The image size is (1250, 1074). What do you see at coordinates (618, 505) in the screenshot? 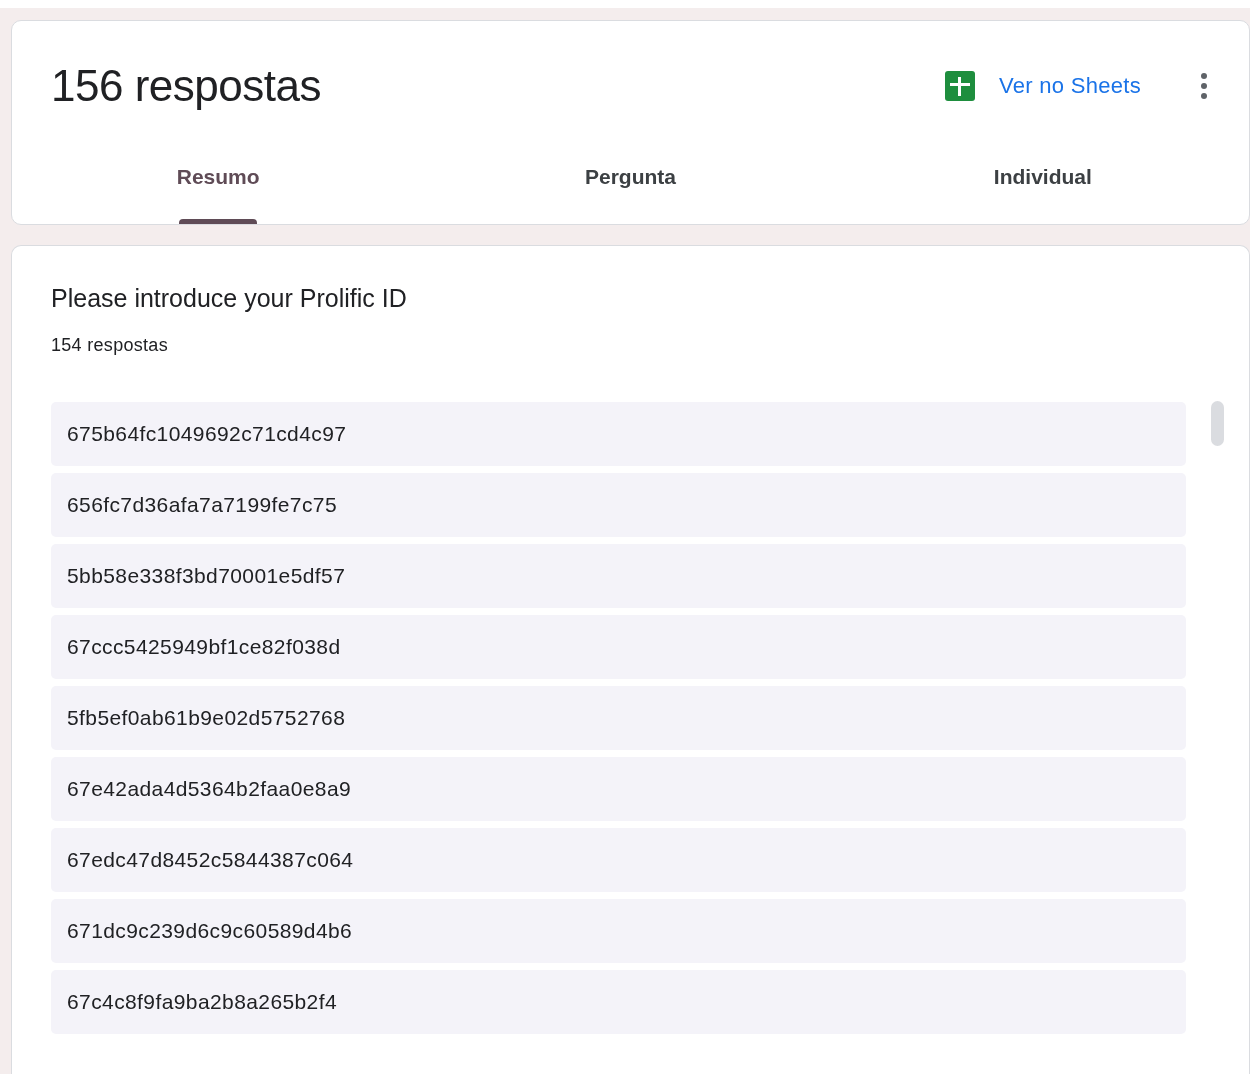
I see `answer-row: 656fc7d36afa7a7199fe7c75` at bounding box center [618, 505].